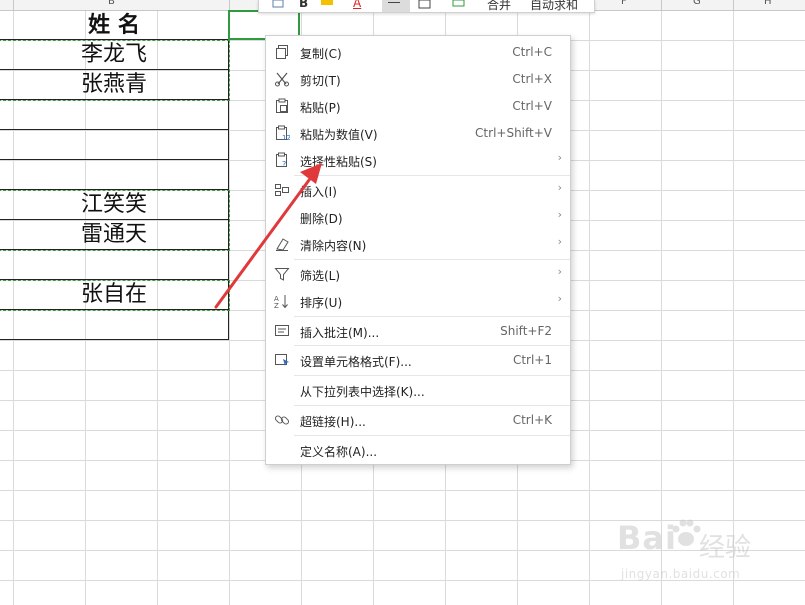 The height and width of the screenshot is (605, 805). What do you see at coordinates (697, 552) in the screenshot?
I see `baidu-watermark: Bai 经验 jingyan.baidu.com` at bounding box center [697, 552].